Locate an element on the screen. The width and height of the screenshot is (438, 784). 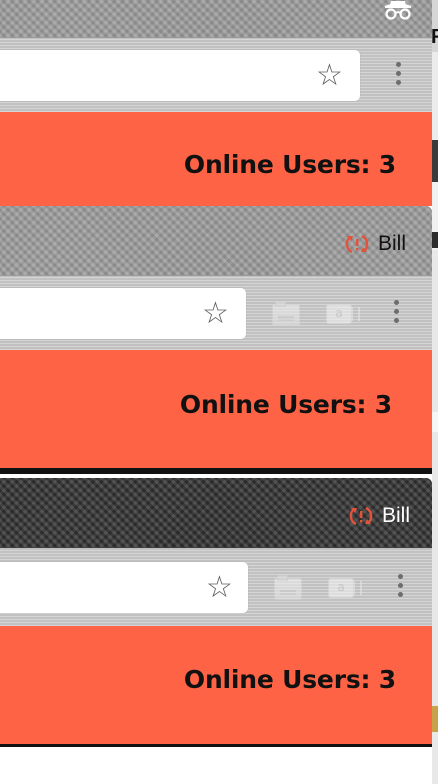
browser-toolbar: ☆ is located at coordinates (216, 75).